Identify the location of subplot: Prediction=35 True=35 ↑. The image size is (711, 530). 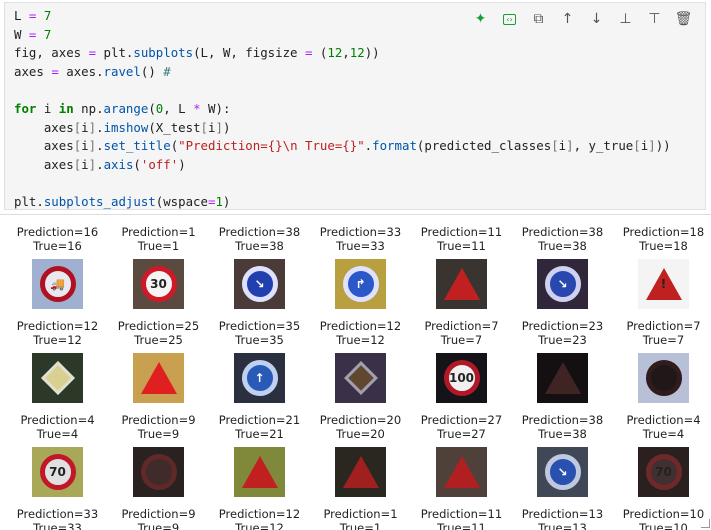
(259, 361).